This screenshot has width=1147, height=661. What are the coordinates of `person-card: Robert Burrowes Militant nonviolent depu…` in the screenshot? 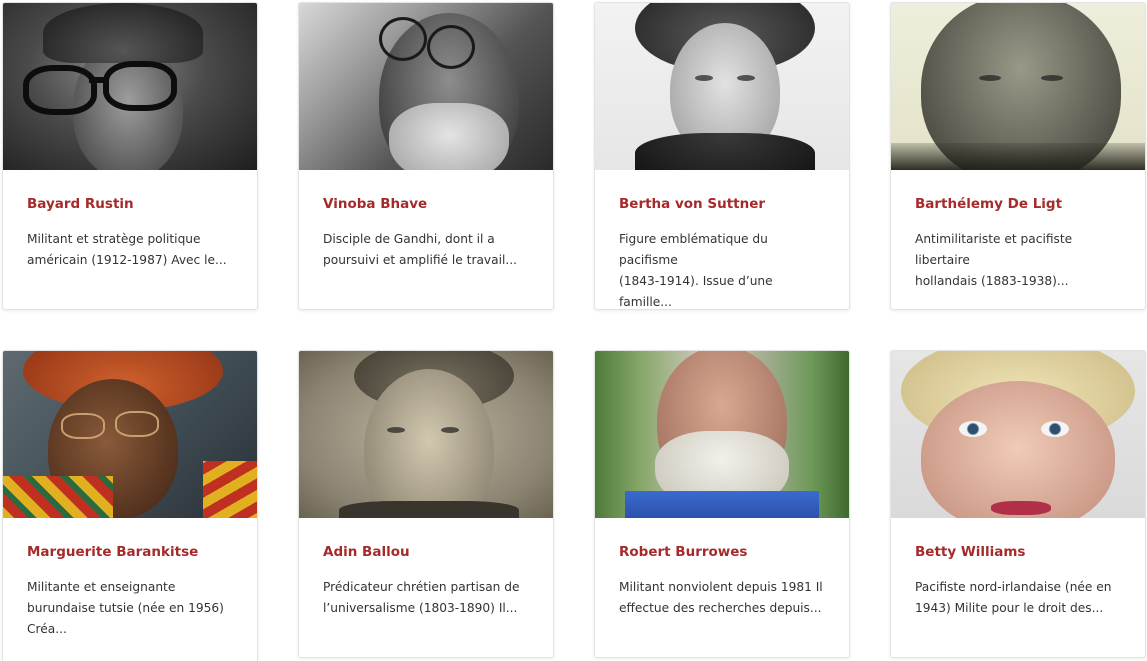 It's located at (722, 504).